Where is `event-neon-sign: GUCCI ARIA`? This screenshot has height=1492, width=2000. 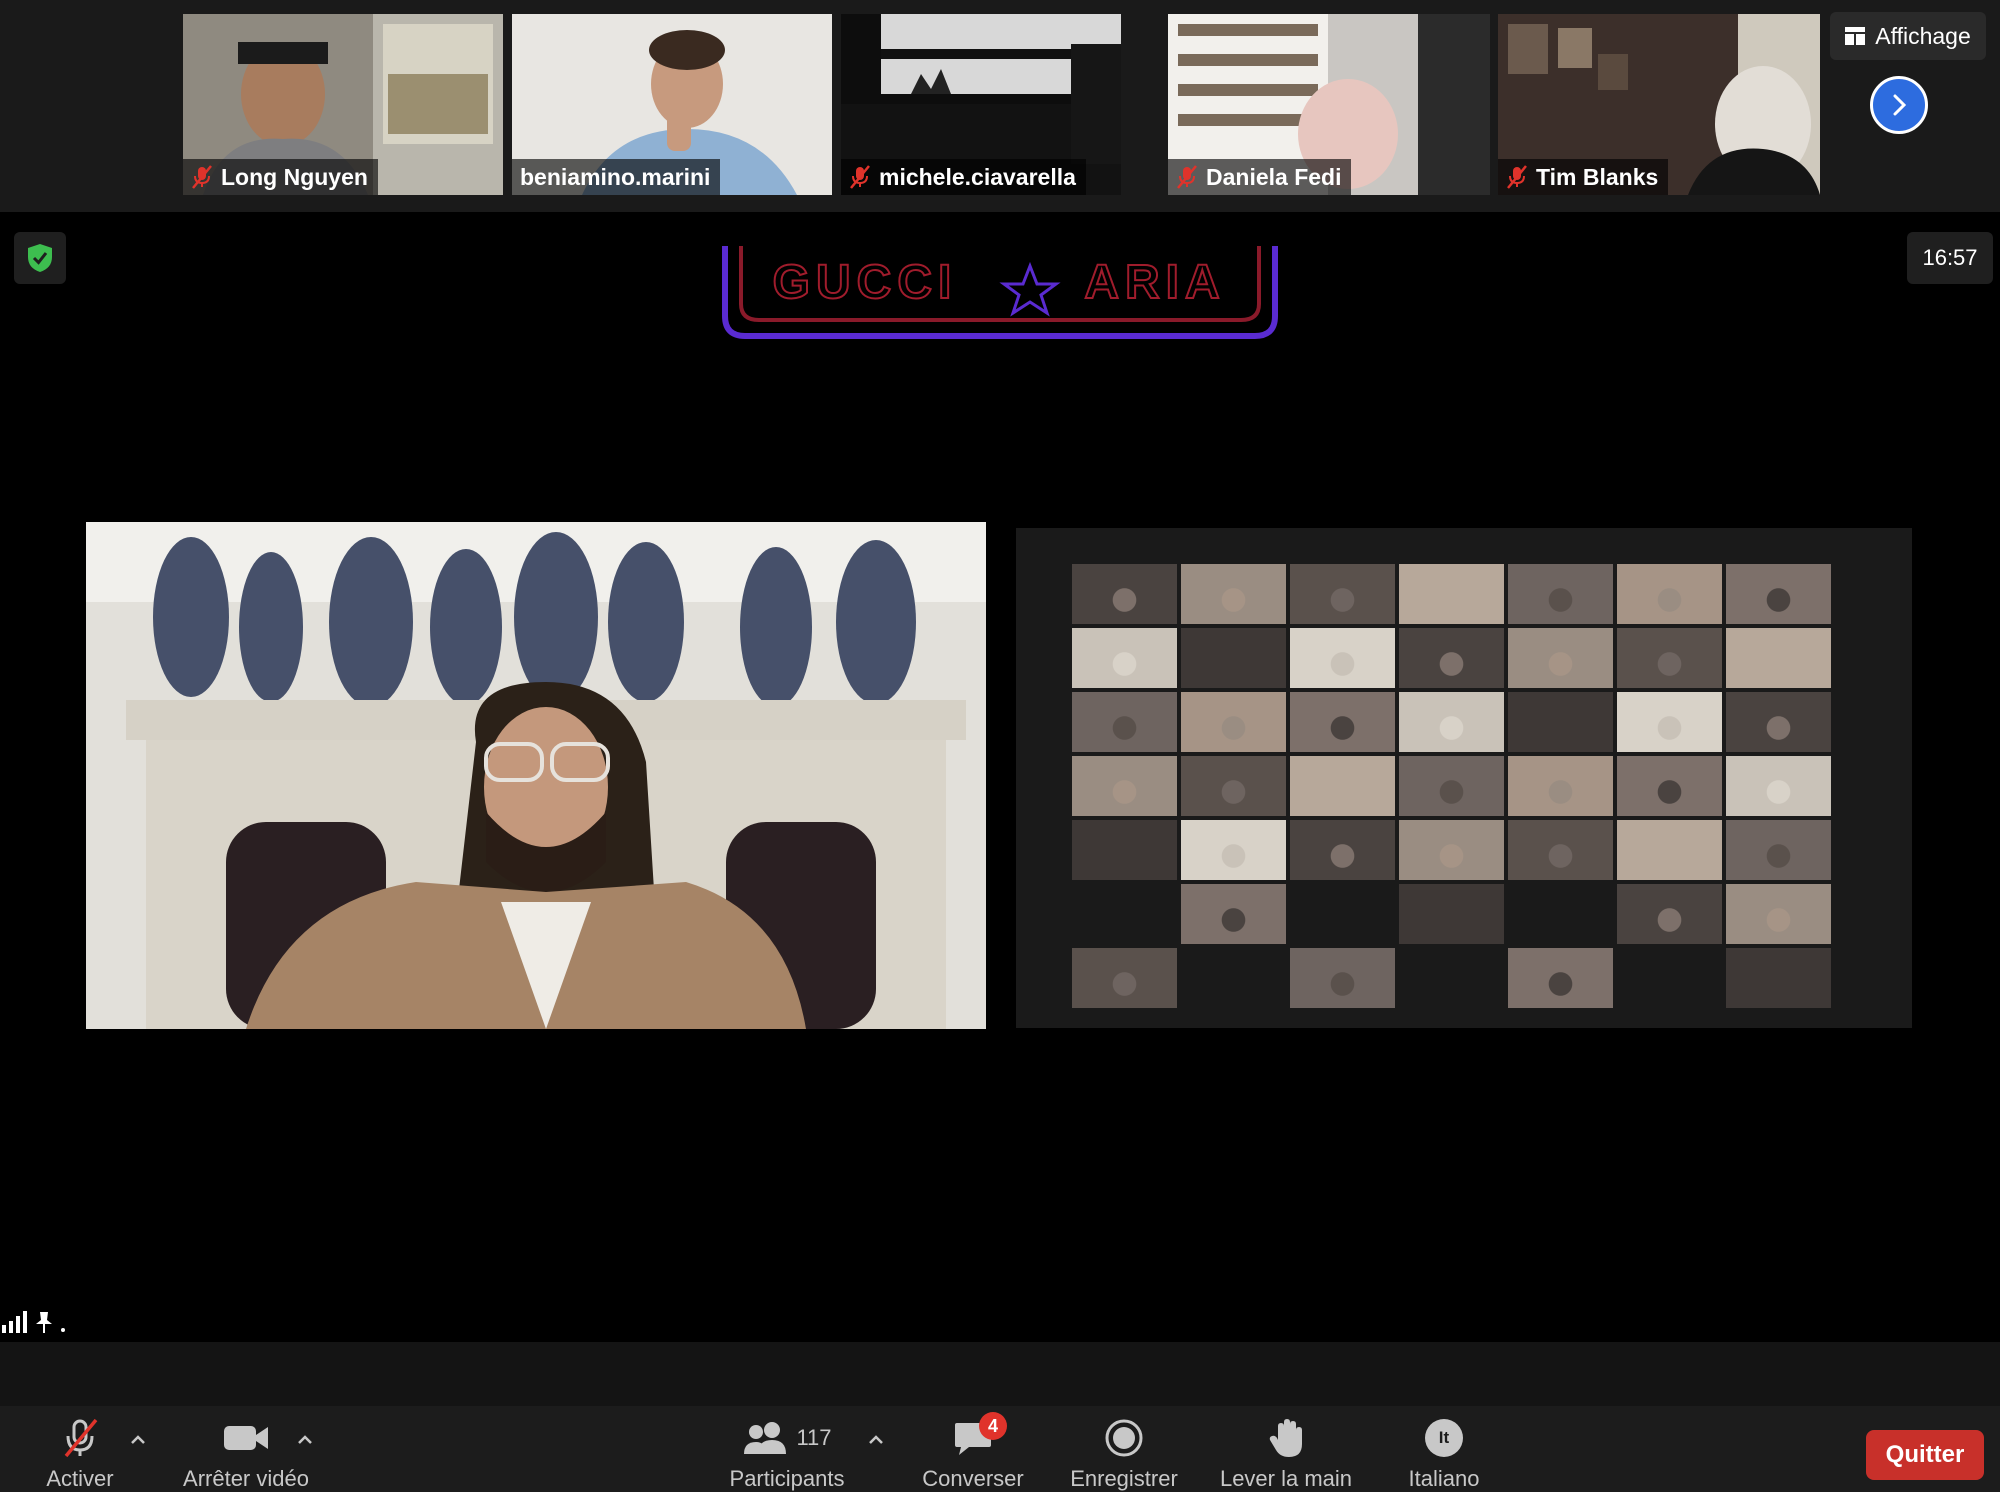 event-neon-sign: GUCCI ARIA is located at coordinates (1000, 292).